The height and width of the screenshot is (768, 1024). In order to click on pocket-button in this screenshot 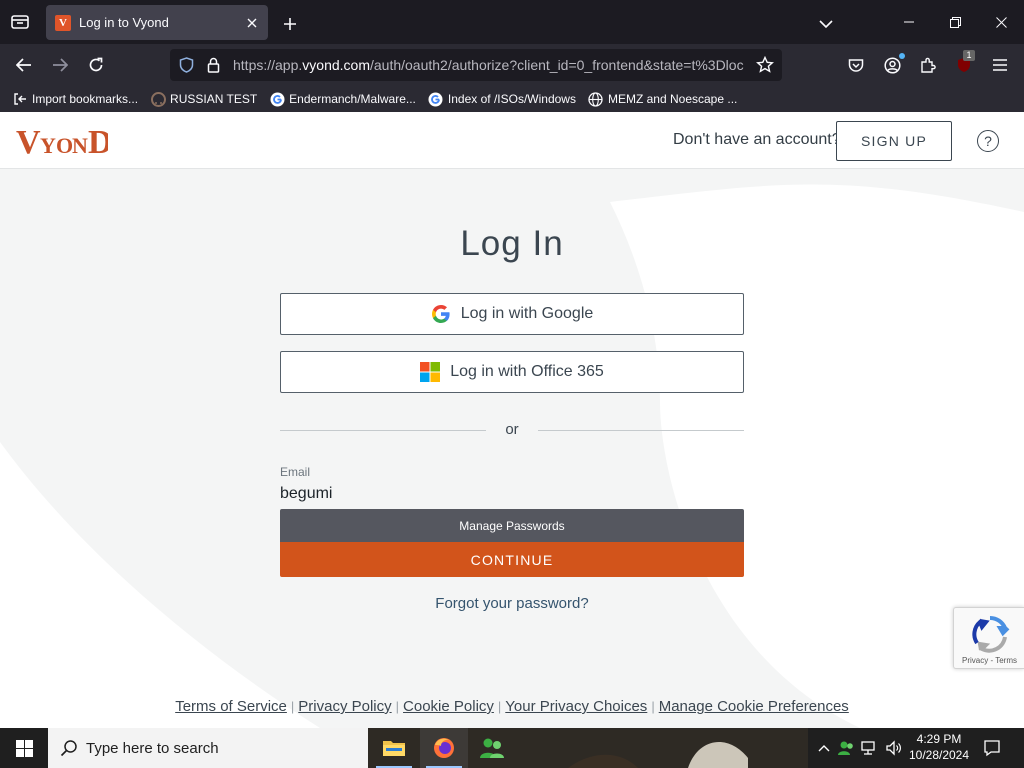, I will do `click(856, 65)`.